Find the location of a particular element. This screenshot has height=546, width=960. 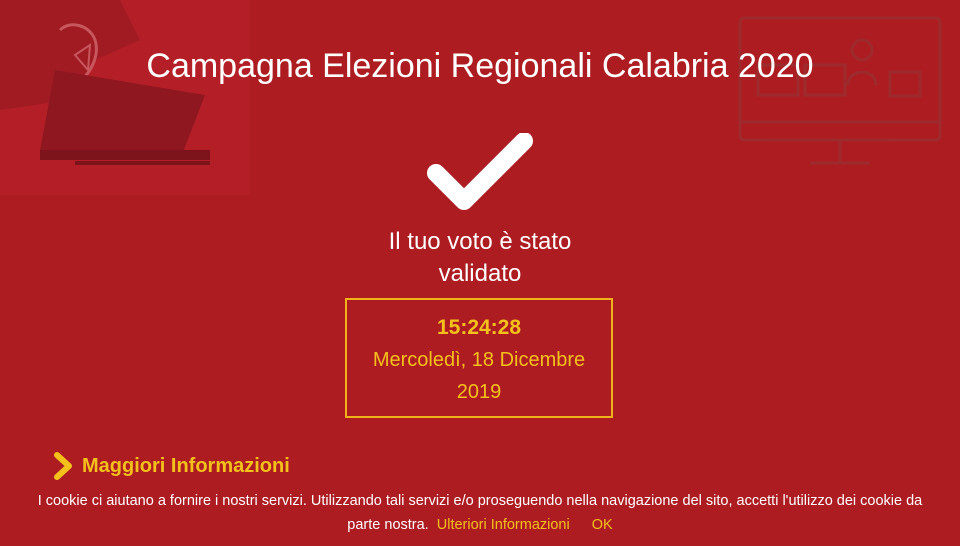

cookie-more-info-link: Ulteriori Informazioni is located at coordinates (503, 525).